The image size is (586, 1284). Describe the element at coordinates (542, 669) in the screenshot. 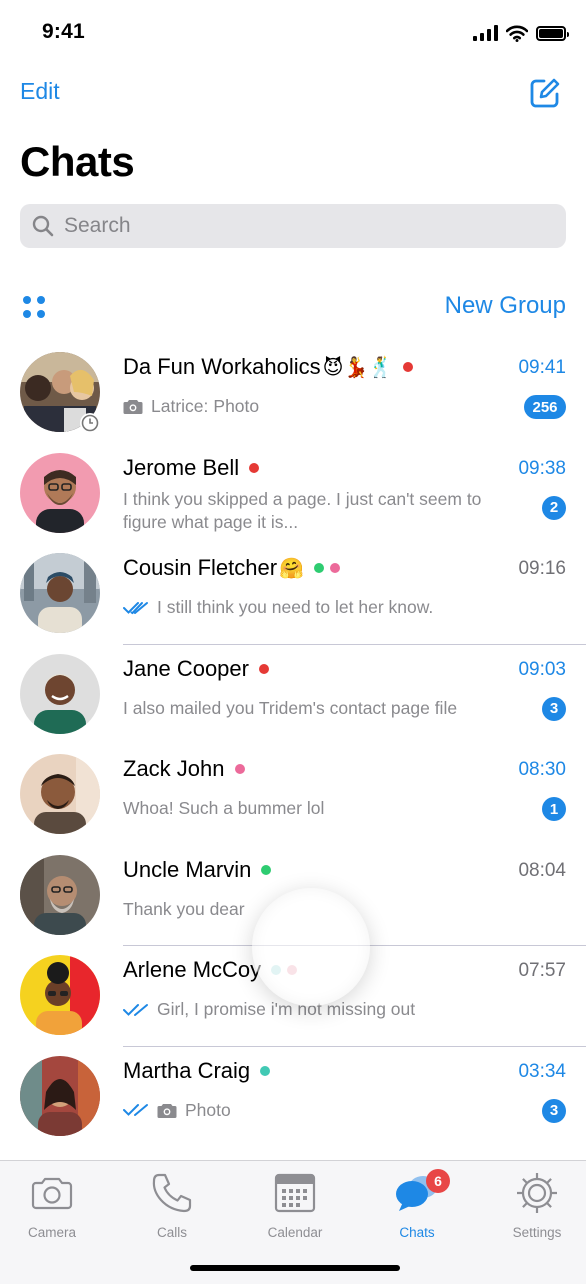

I see `chat-time: 09:03` at that location.